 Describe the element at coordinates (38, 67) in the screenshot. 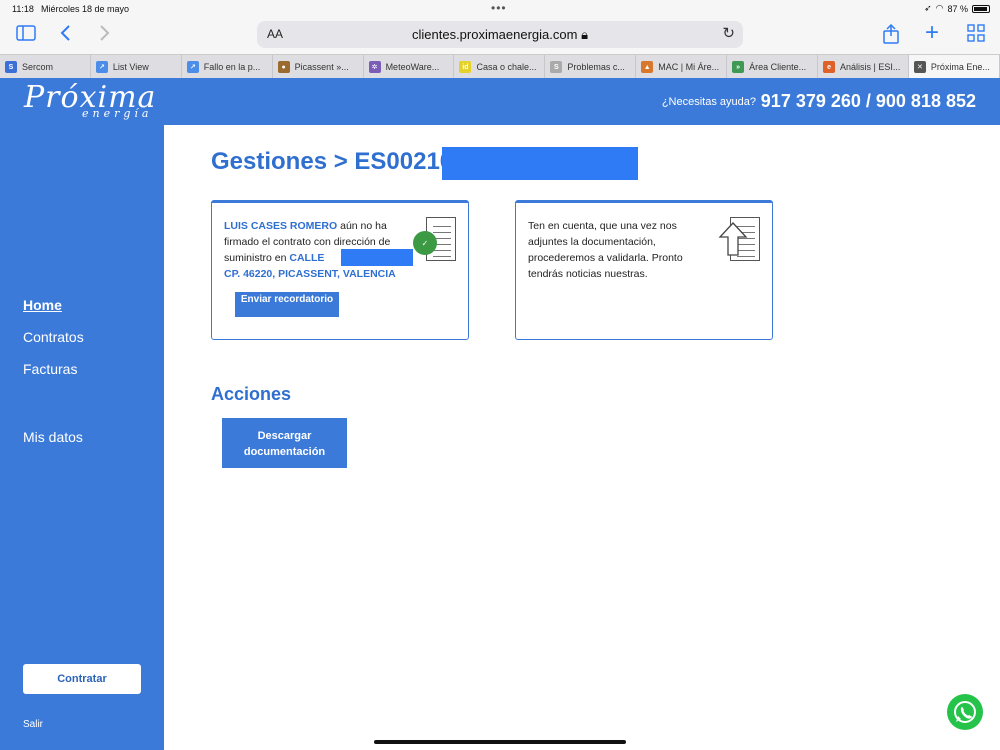

I see `tab-label: Sercom` at that location.